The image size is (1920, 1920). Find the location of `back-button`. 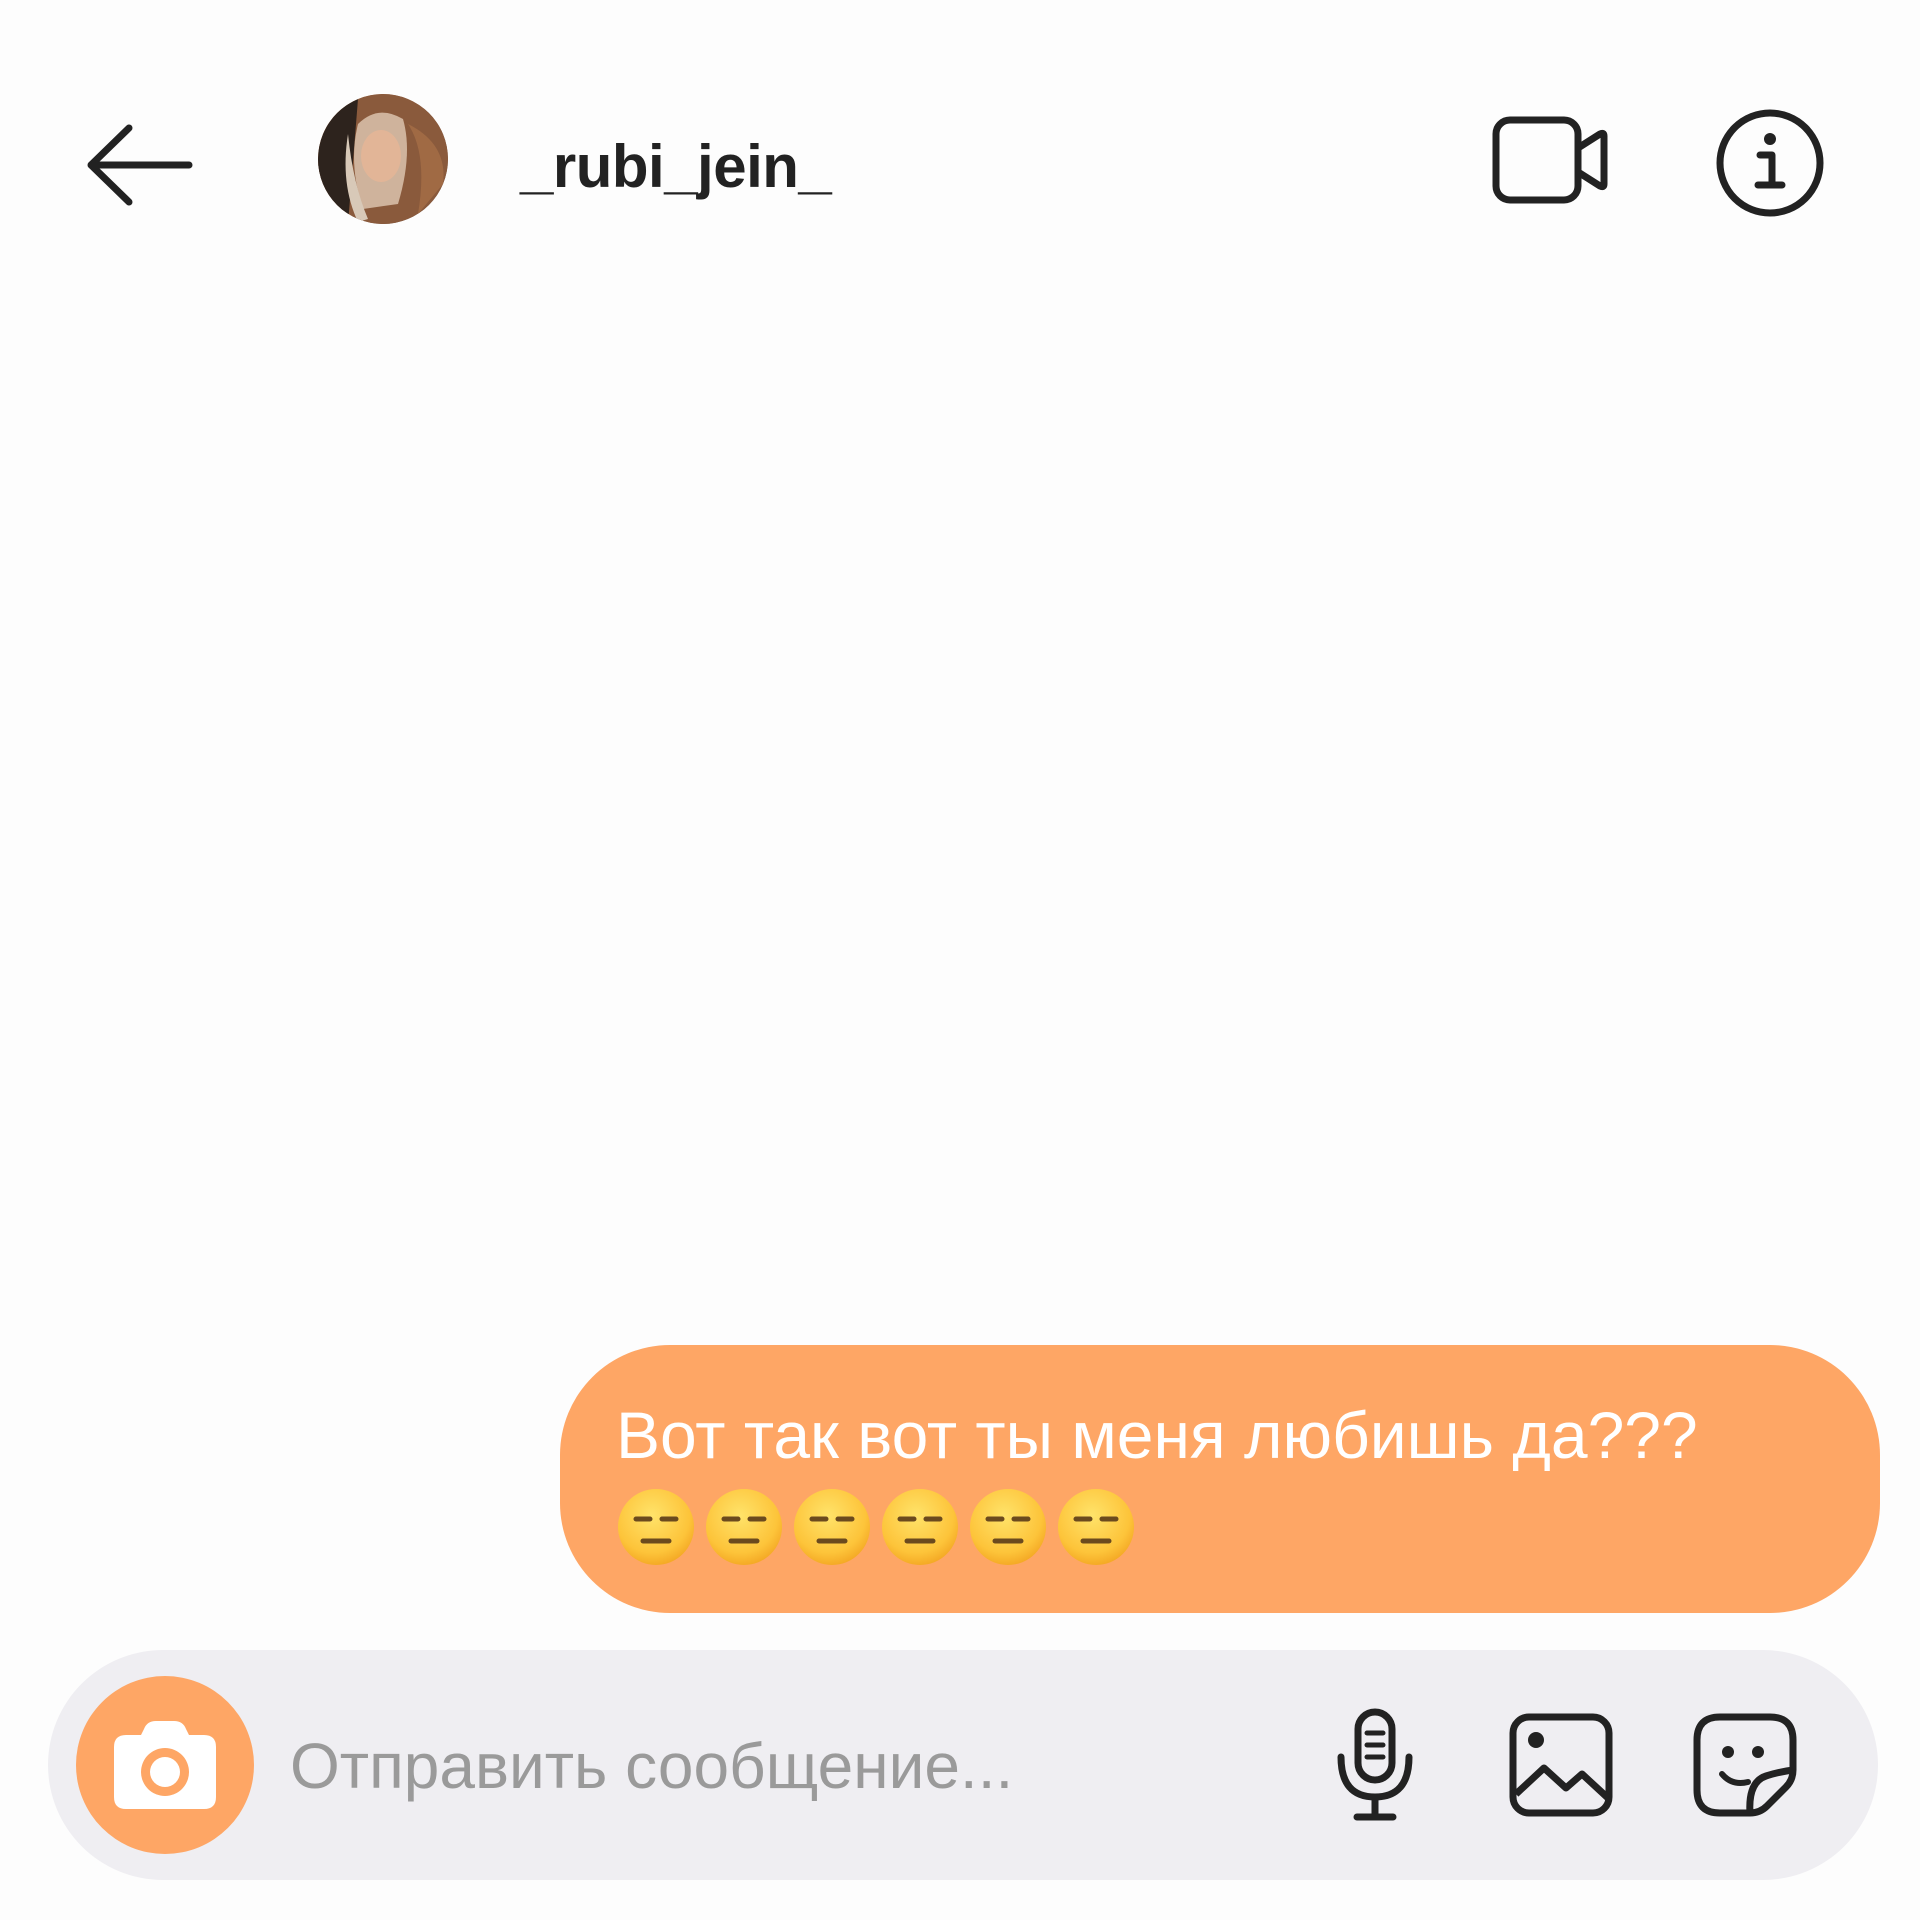

back-button is located at coordinates (140, 165).